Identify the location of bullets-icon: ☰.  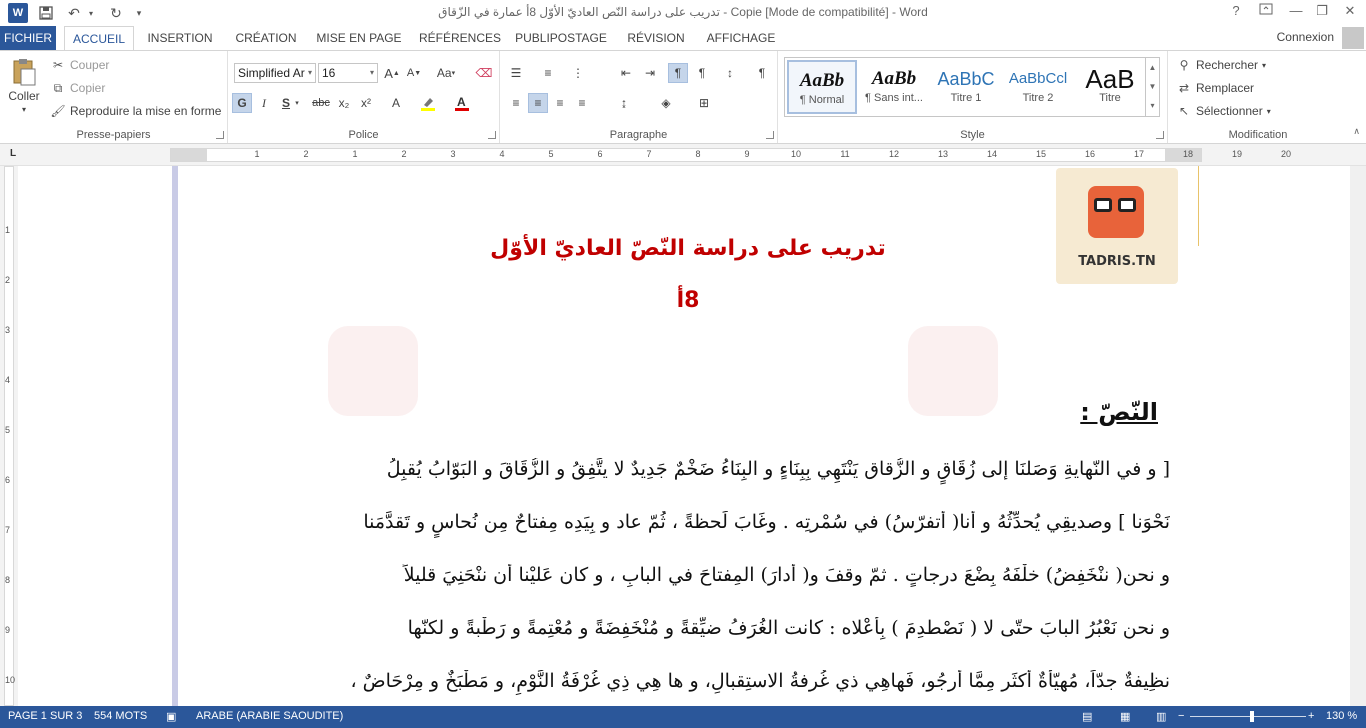
(516, 73).